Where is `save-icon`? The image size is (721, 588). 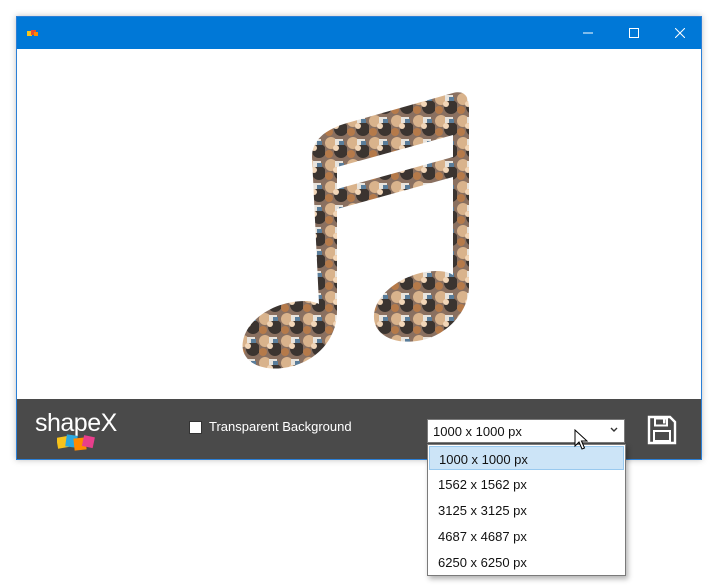
save-icon is located at coordinates (662, 430).